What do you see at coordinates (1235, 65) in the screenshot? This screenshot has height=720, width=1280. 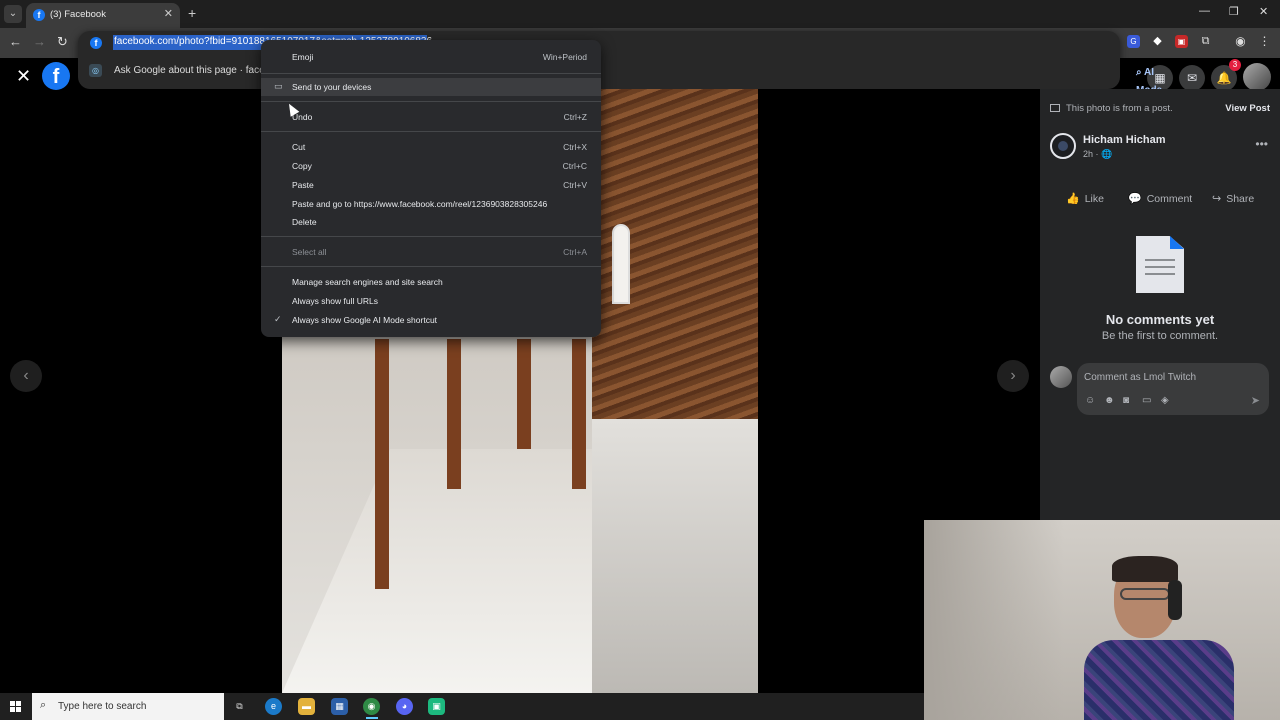 I see `notification-badge: 3` at bounding box center [1235, 65].